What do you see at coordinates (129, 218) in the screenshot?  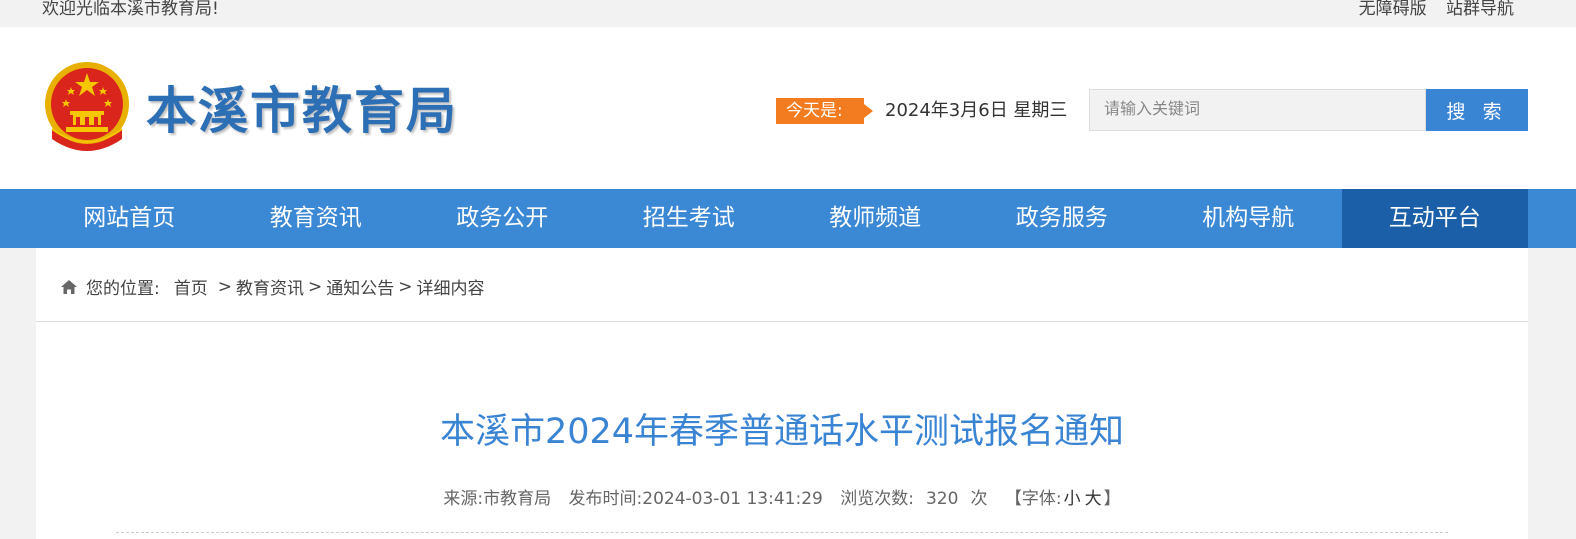 I see `nav-item-home: 网站首页` at bounding box center [129, 218].